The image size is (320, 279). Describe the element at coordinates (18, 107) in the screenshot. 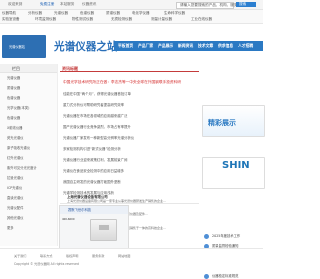

I see `sidebar-item: 光学仪器(本类)` at that location.